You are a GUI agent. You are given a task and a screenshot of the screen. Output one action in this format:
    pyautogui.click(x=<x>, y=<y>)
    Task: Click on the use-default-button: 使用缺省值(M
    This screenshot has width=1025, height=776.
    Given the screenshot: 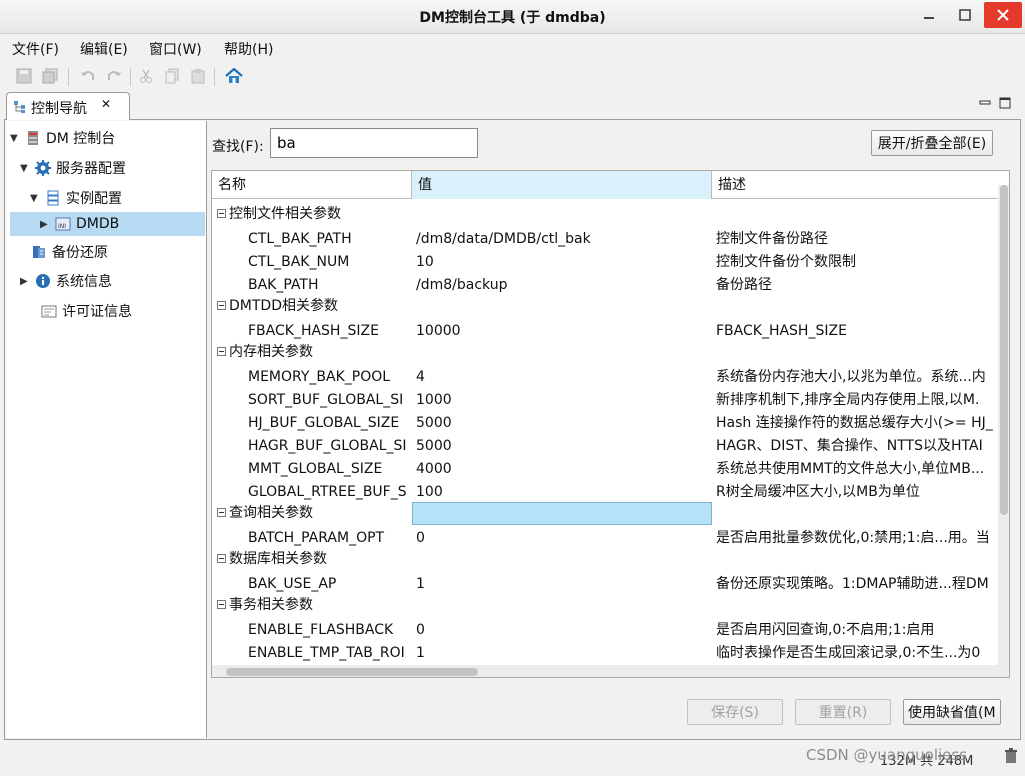 What is the action you would take?
    pyautogui.click(x=952, y=712)
    